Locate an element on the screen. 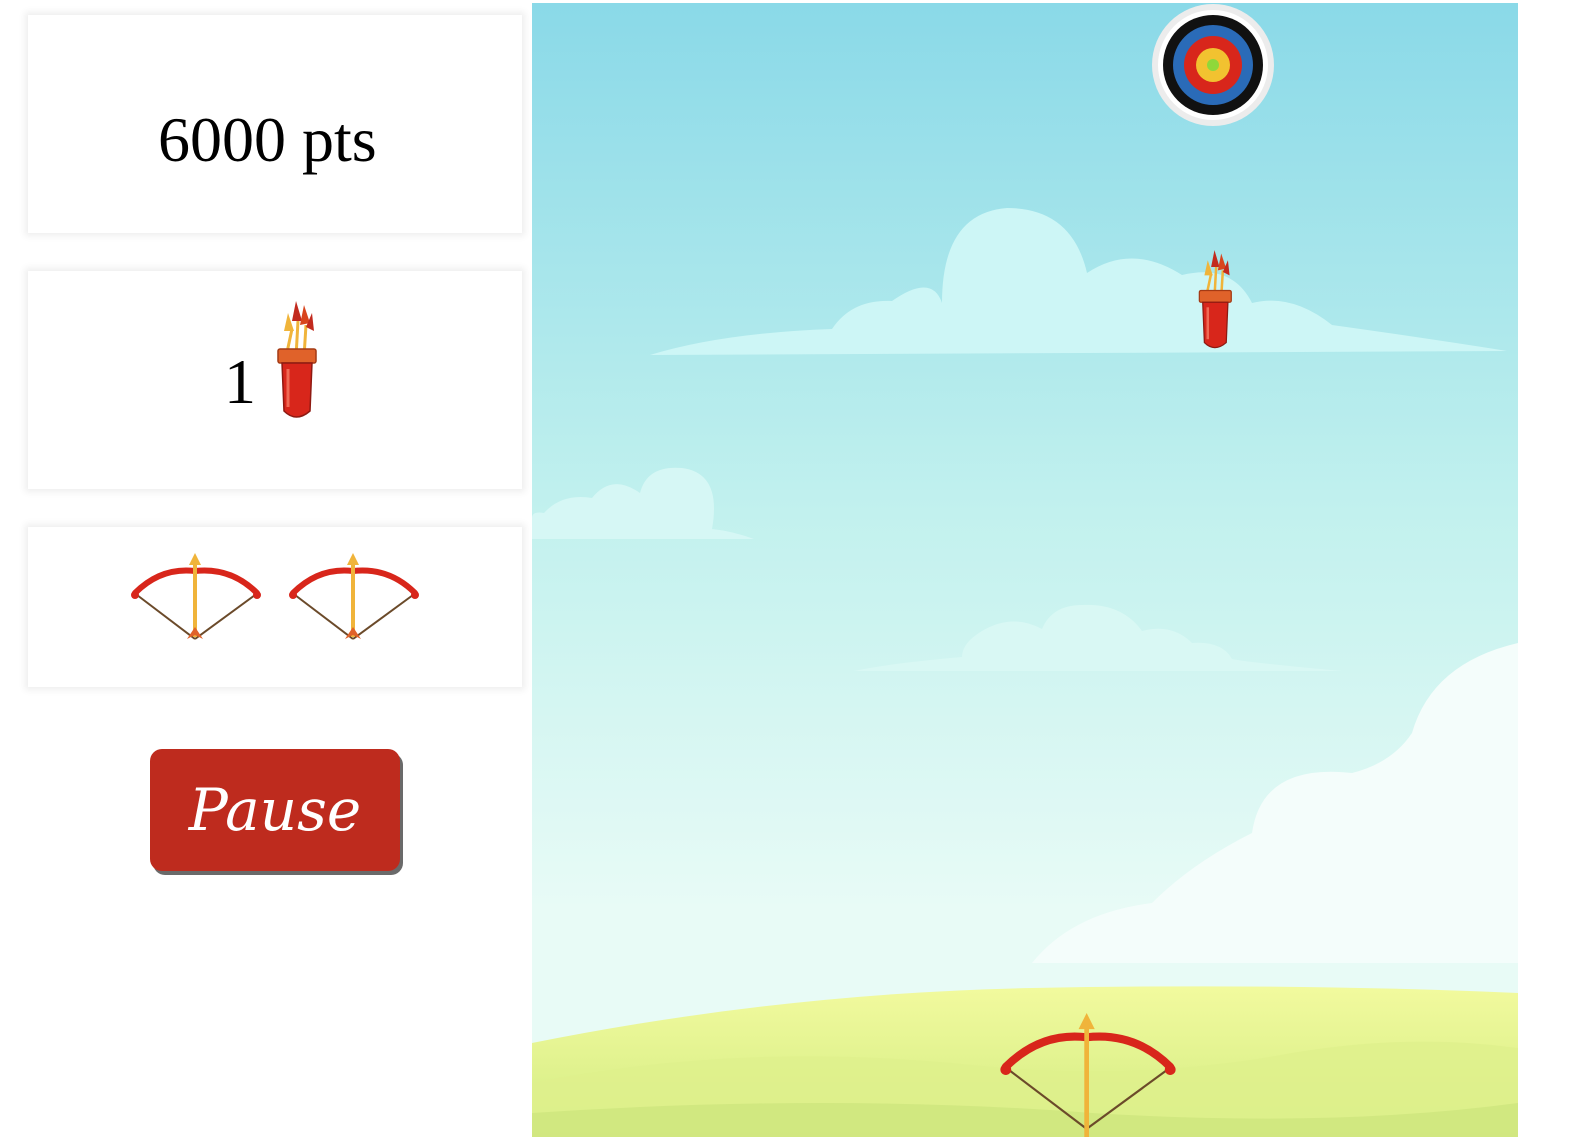  archery-target-icon is located at coordinates (1213, 65).